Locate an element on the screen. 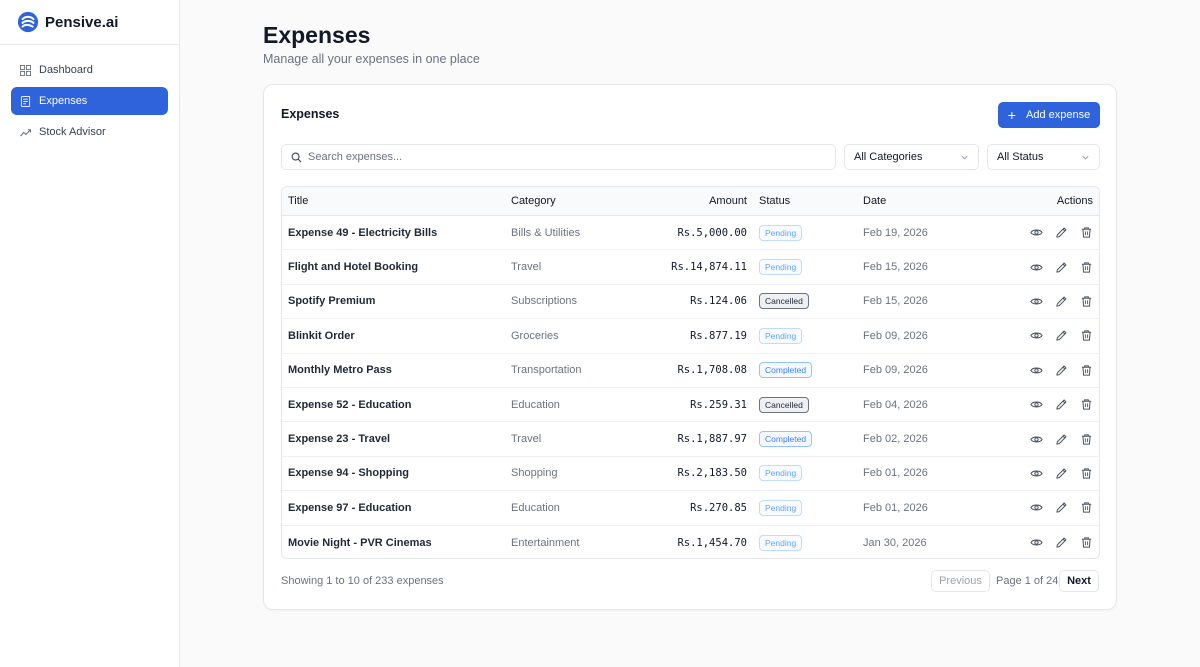 This screenshot has width=1200, height=667. search-box is located at coordinates (558, 157).